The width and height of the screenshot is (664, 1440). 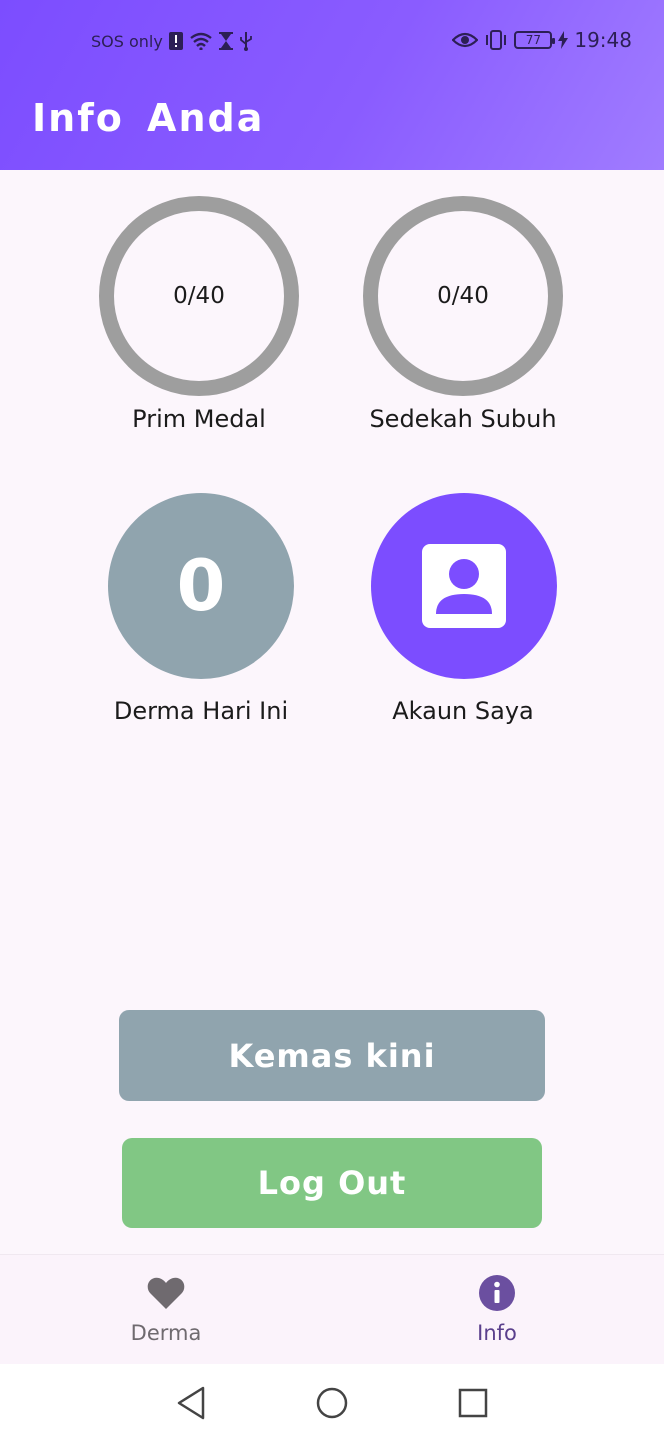 I want to click on nav-item-derma: Derma, so click(x=166, y=1310).